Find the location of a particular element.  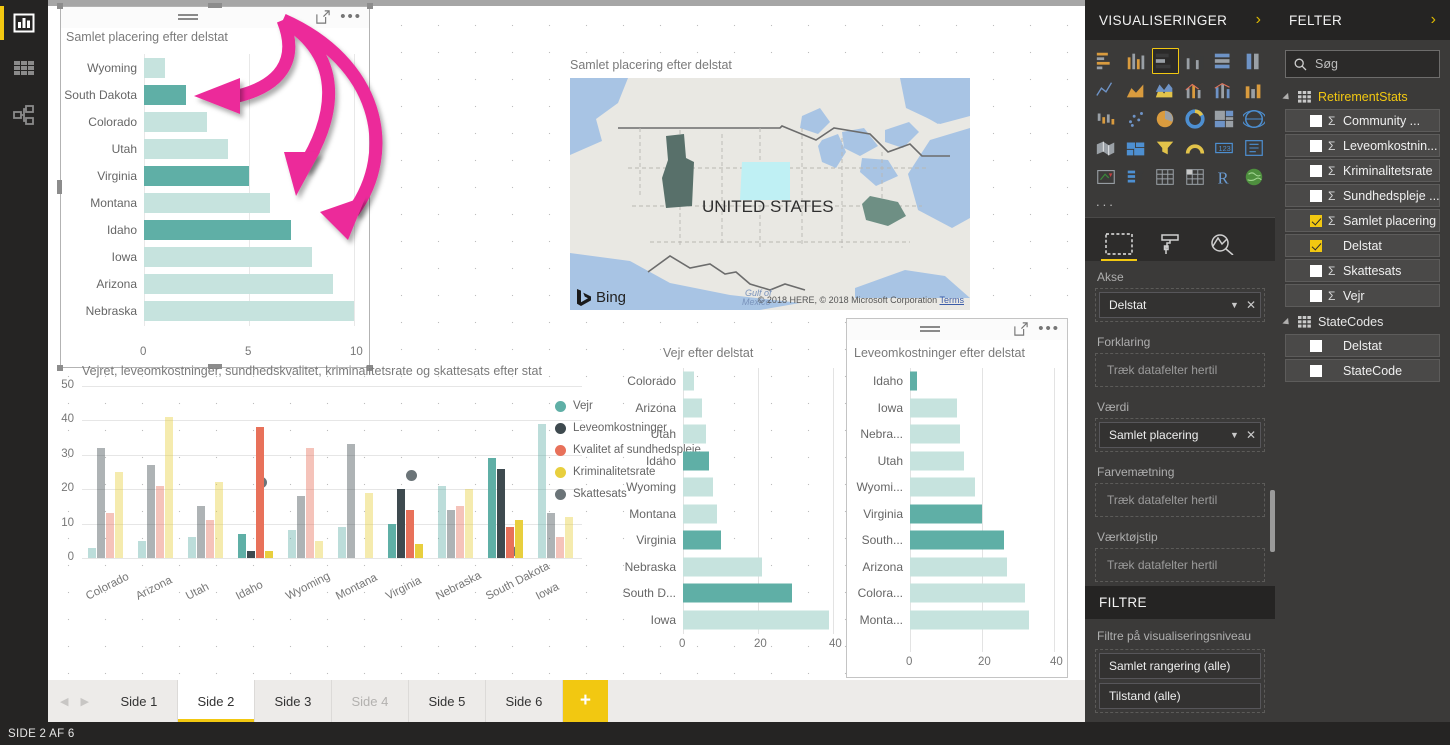

line-clustered-column-icon is located at coordinates (1224, 90).